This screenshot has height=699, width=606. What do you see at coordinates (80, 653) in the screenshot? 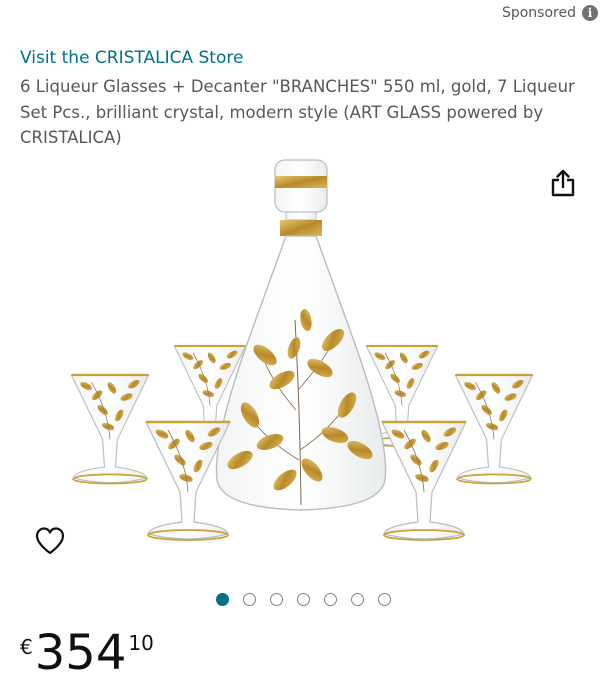
I see `price-whole: 354` at bounding box center [80, 653].